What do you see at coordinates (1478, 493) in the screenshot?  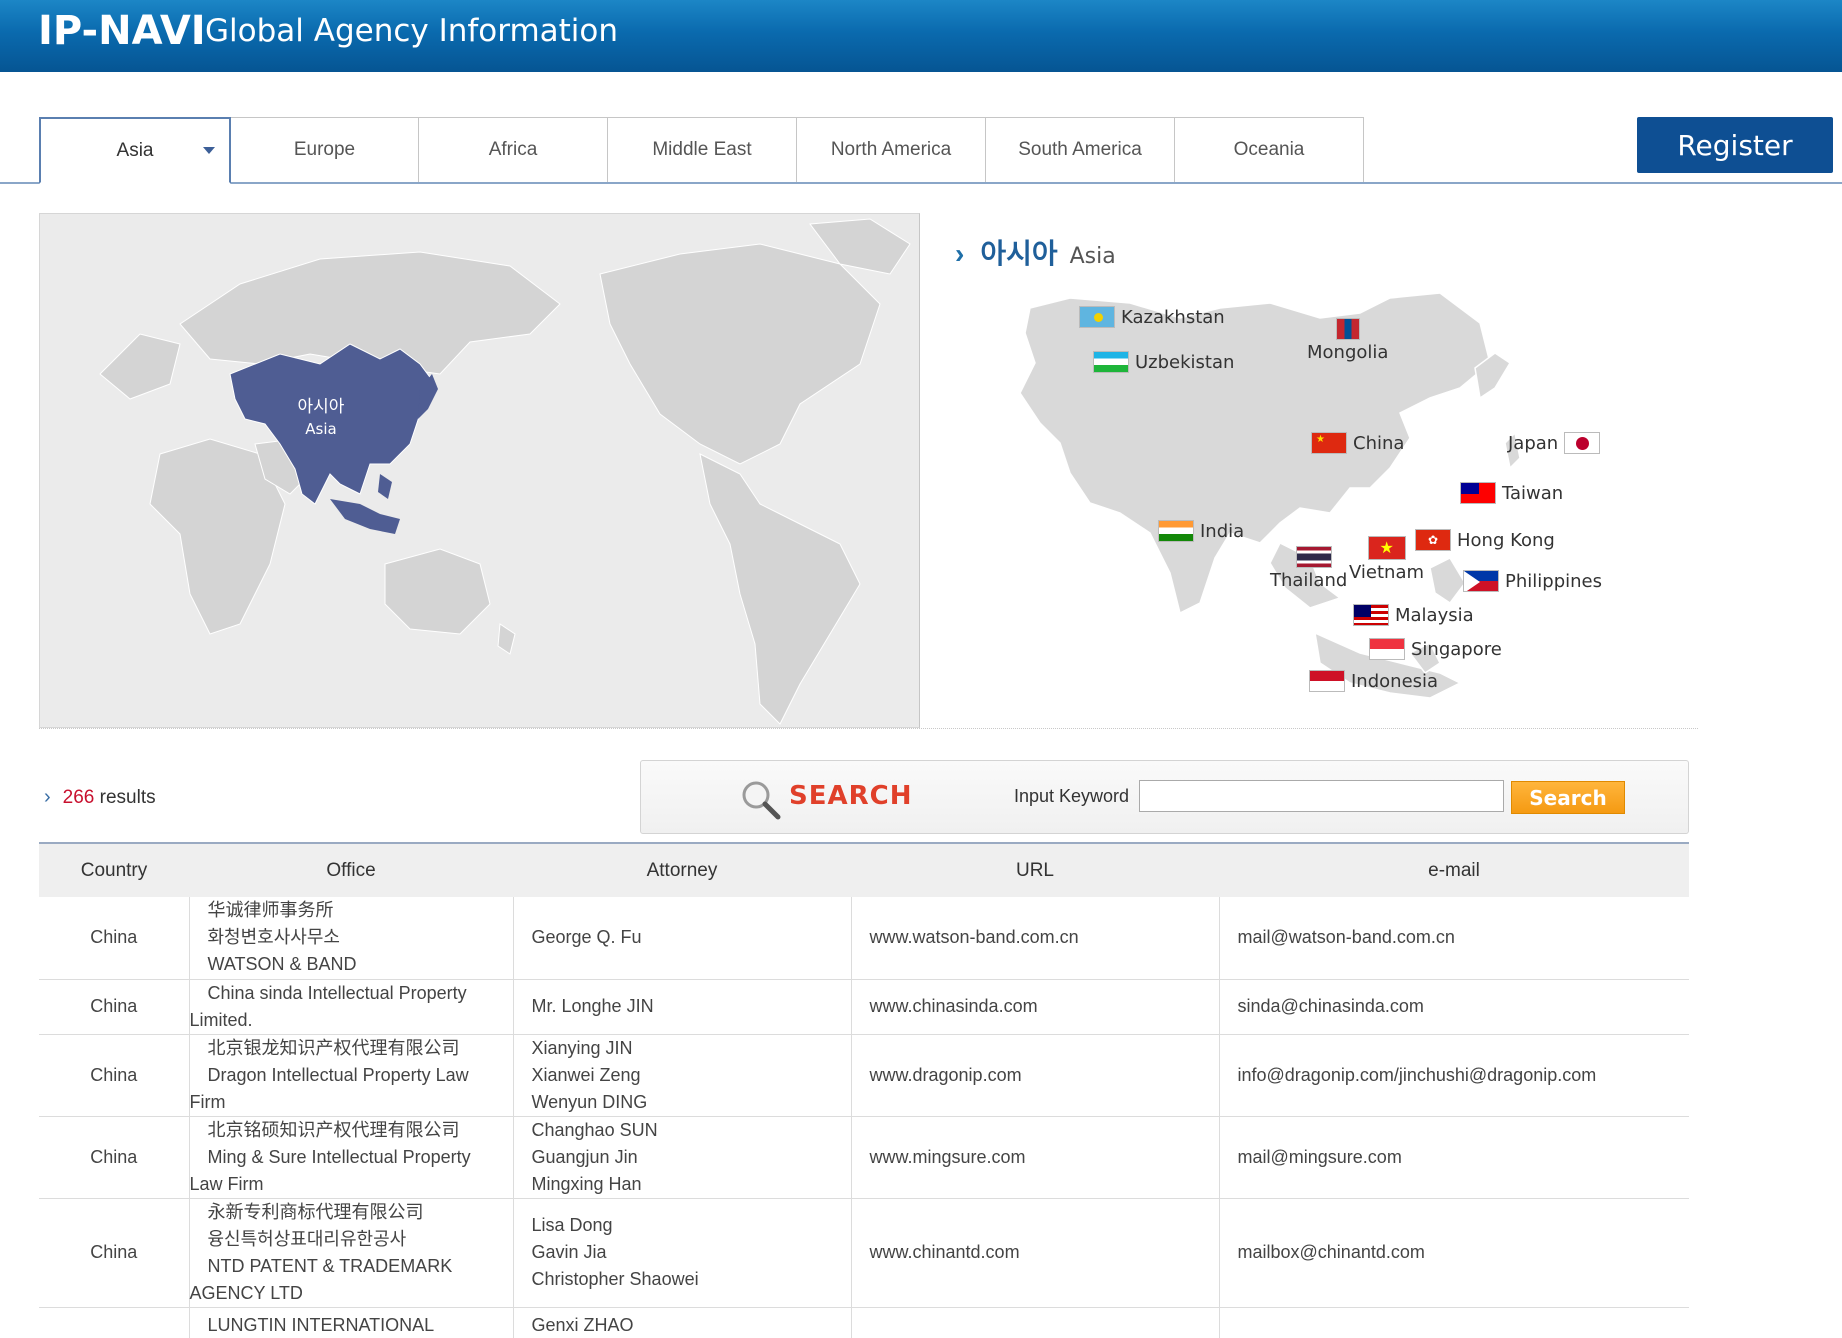 I see `taiwan-flag-icon` at bounding box center [1478, 493].